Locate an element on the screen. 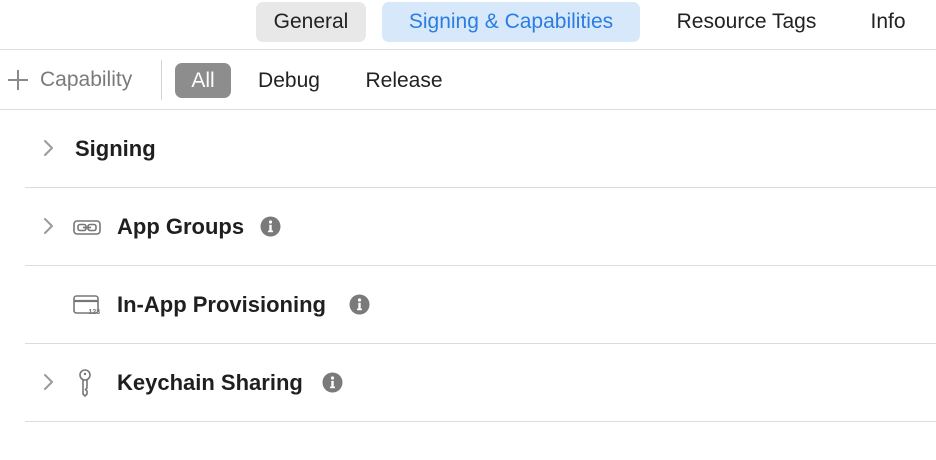 Image resolution: width=936 pixels, height=460 pixels. link-icon is located at coordinates (87, 227).